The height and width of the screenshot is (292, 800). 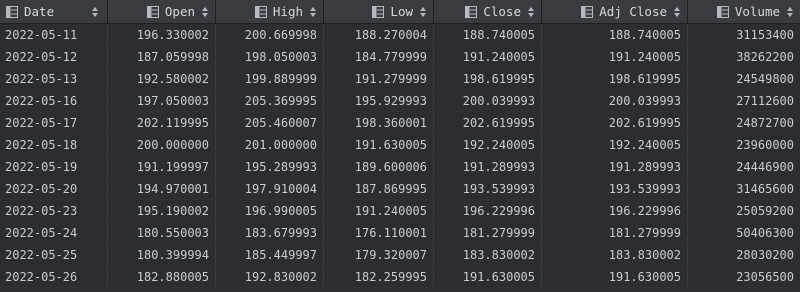 I want to click on cell-high: 192.830002, so click(x=270, y=276).